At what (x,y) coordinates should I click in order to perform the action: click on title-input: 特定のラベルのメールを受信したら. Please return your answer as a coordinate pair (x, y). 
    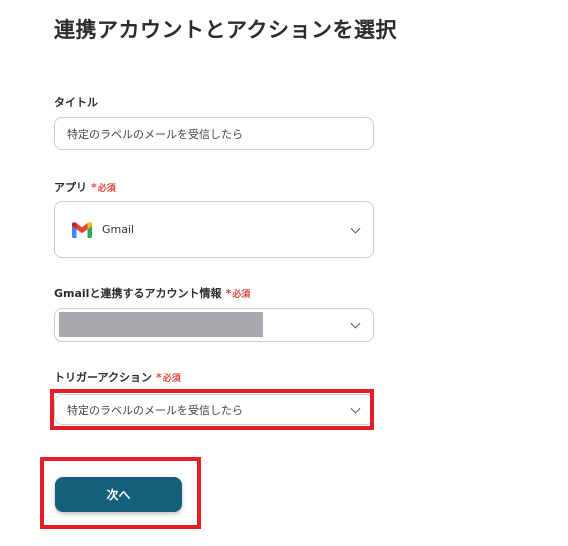
    Looking at the image, I should click on (214, 133).